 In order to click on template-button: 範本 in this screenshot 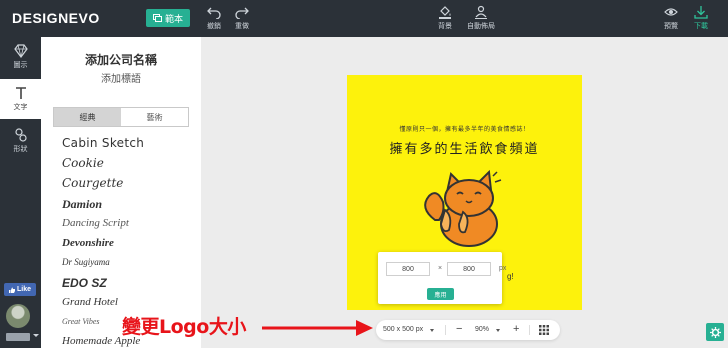, I will do `click(168, 18)`.